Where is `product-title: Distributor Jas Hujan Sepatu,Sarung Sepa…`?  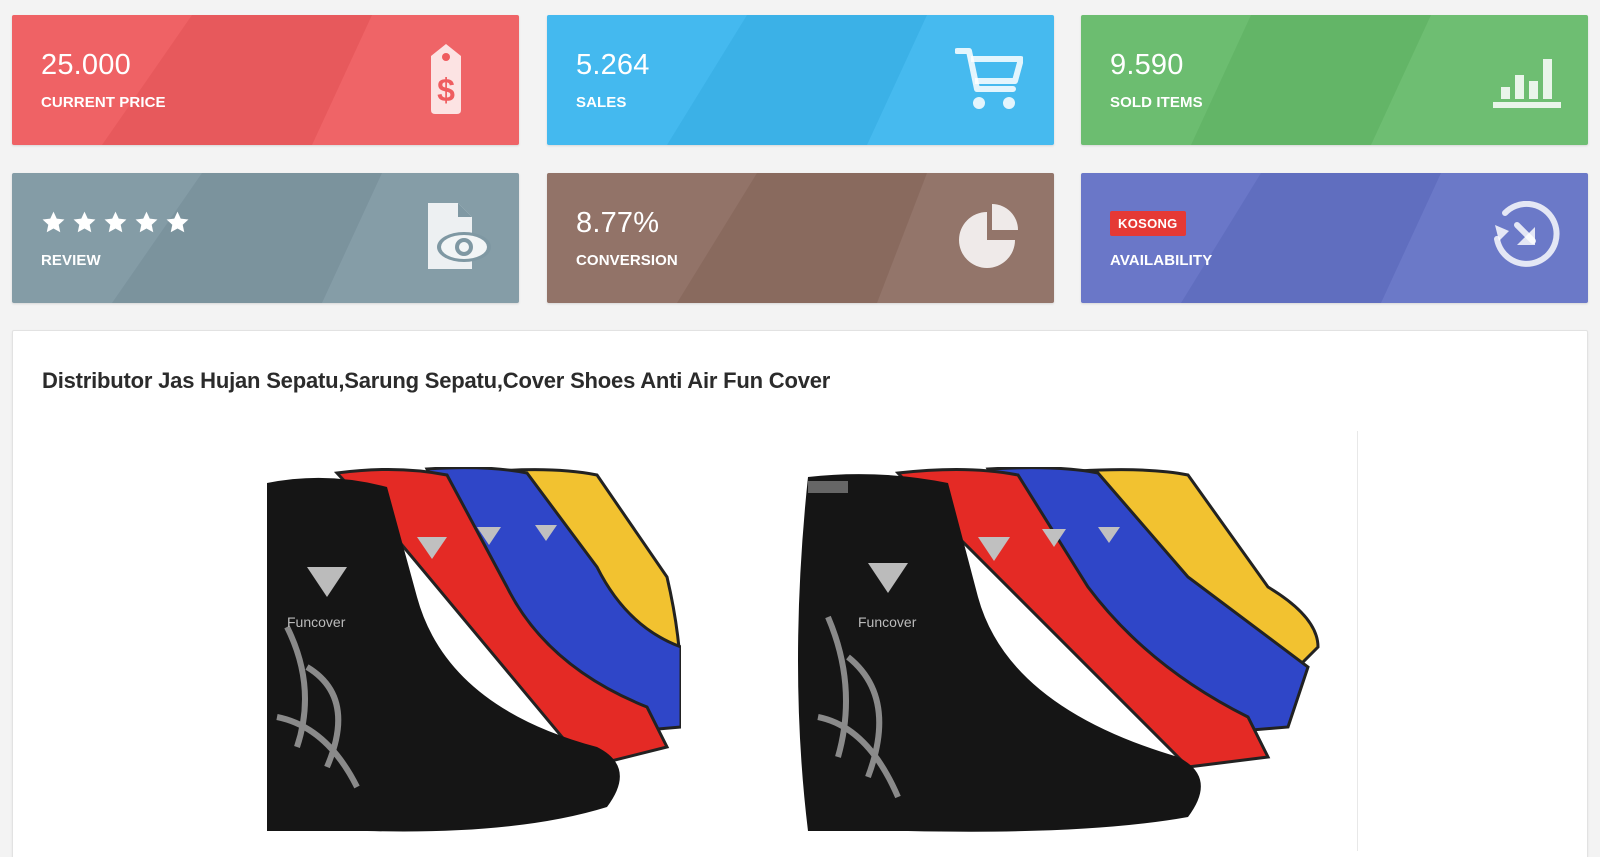
product-title: Distributor Jas Hujan Sepatu,Sarung Sepa… is located at coordinates (436, 380).